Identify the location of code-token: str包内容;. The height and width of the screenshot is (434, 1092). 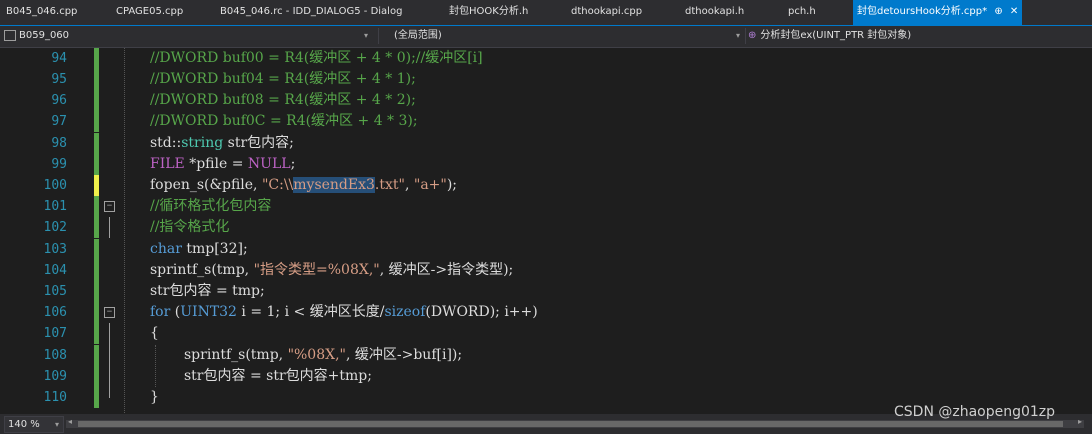
(258, 143).